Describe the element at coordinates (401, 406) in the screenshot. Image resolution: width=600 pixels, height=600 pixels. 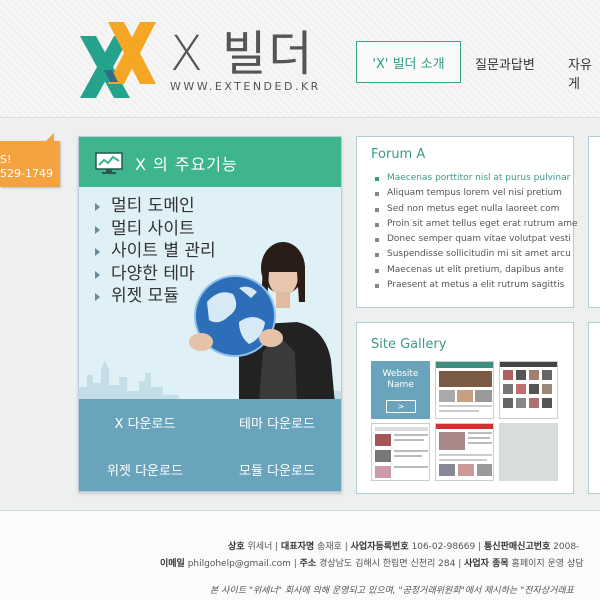
I see `go-button: >` at that location.